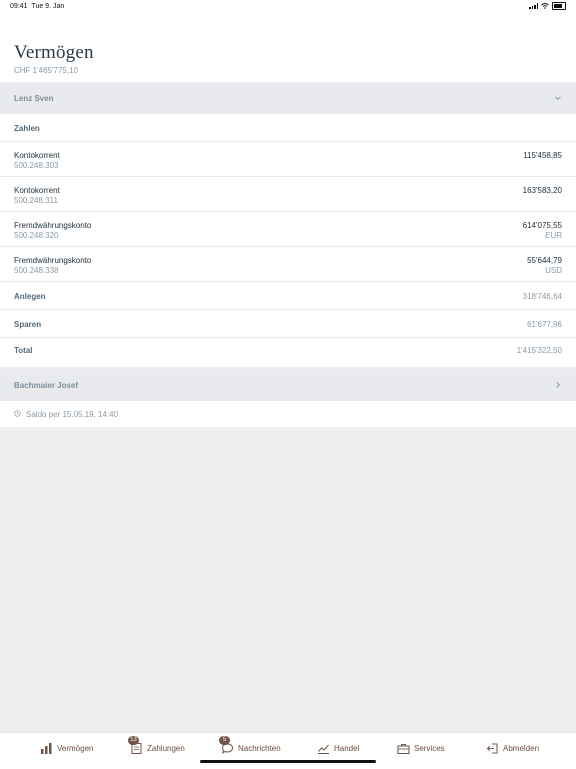 This screenshot has width=576, height=769. Describe the element at coordinates (28, 324) in the screenshot. I see `group-label: Sparen` at that location.